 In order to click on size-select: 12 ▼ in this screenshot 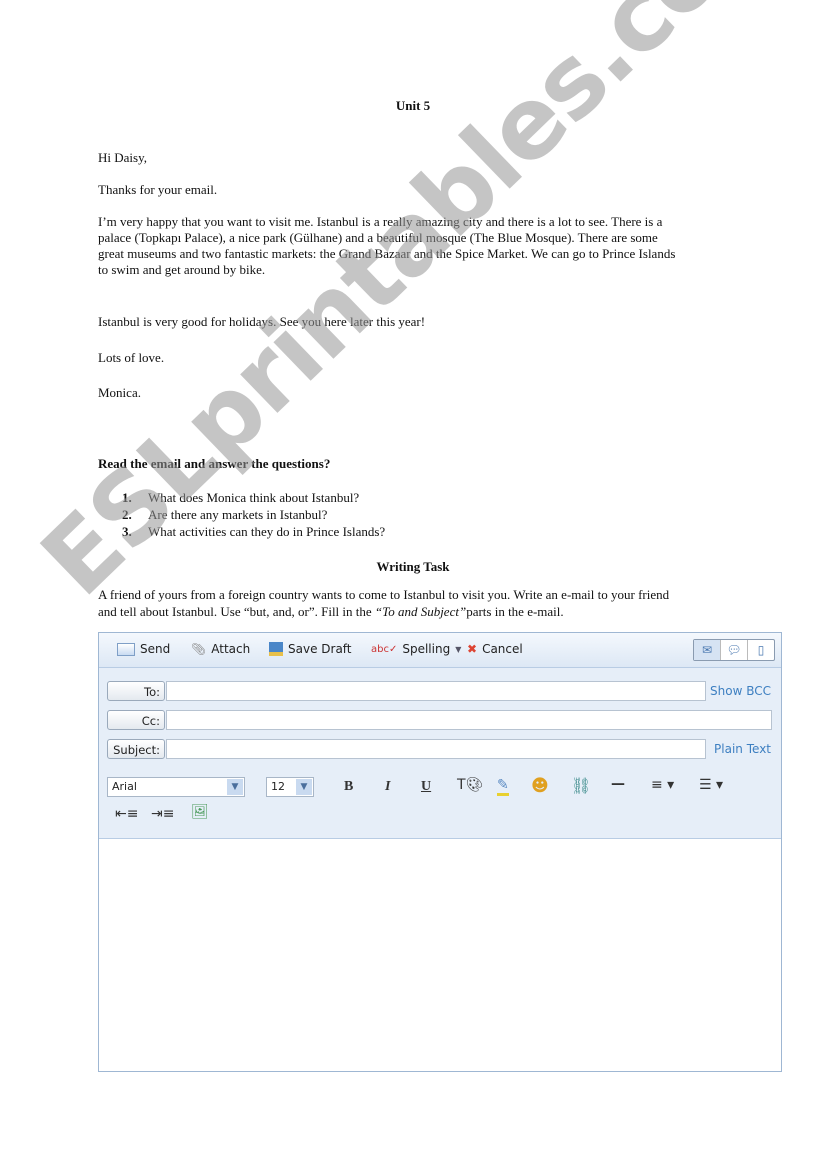, I will do `click(290, 787)`.